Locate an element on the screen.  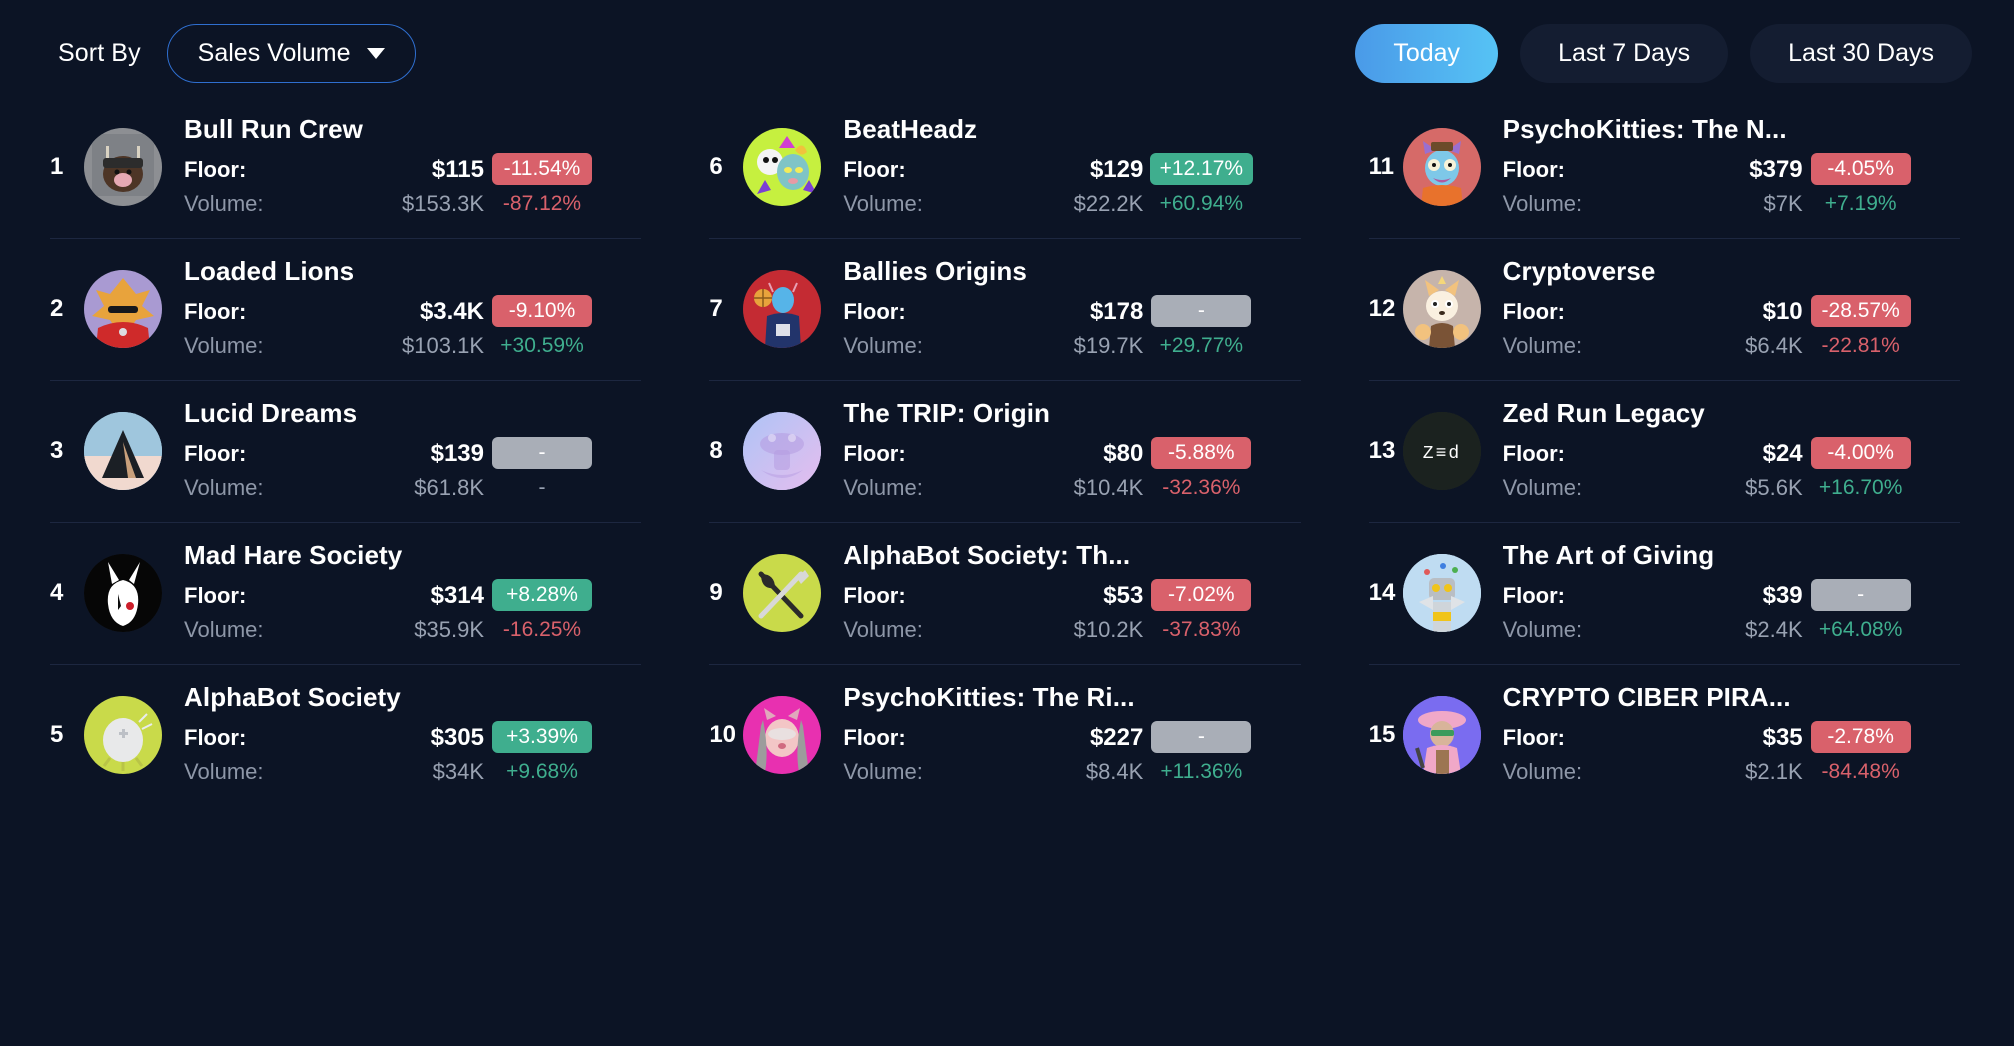
collection-name: BeatHeadz is located at coordinates (1073, 129).